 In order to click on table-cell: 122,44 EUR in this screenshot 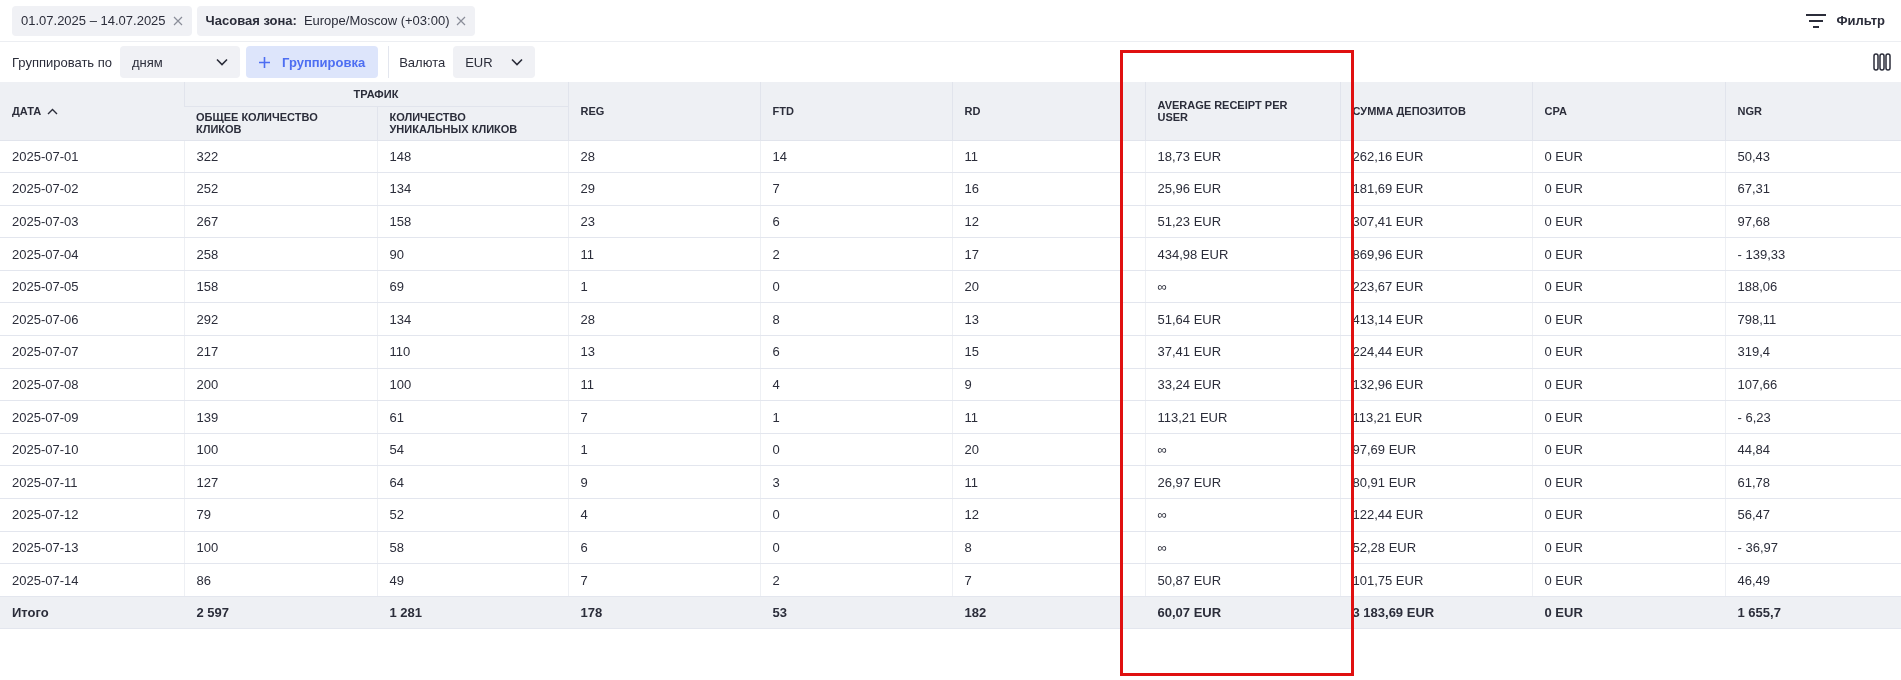, I will do `click(1436, 515)`.